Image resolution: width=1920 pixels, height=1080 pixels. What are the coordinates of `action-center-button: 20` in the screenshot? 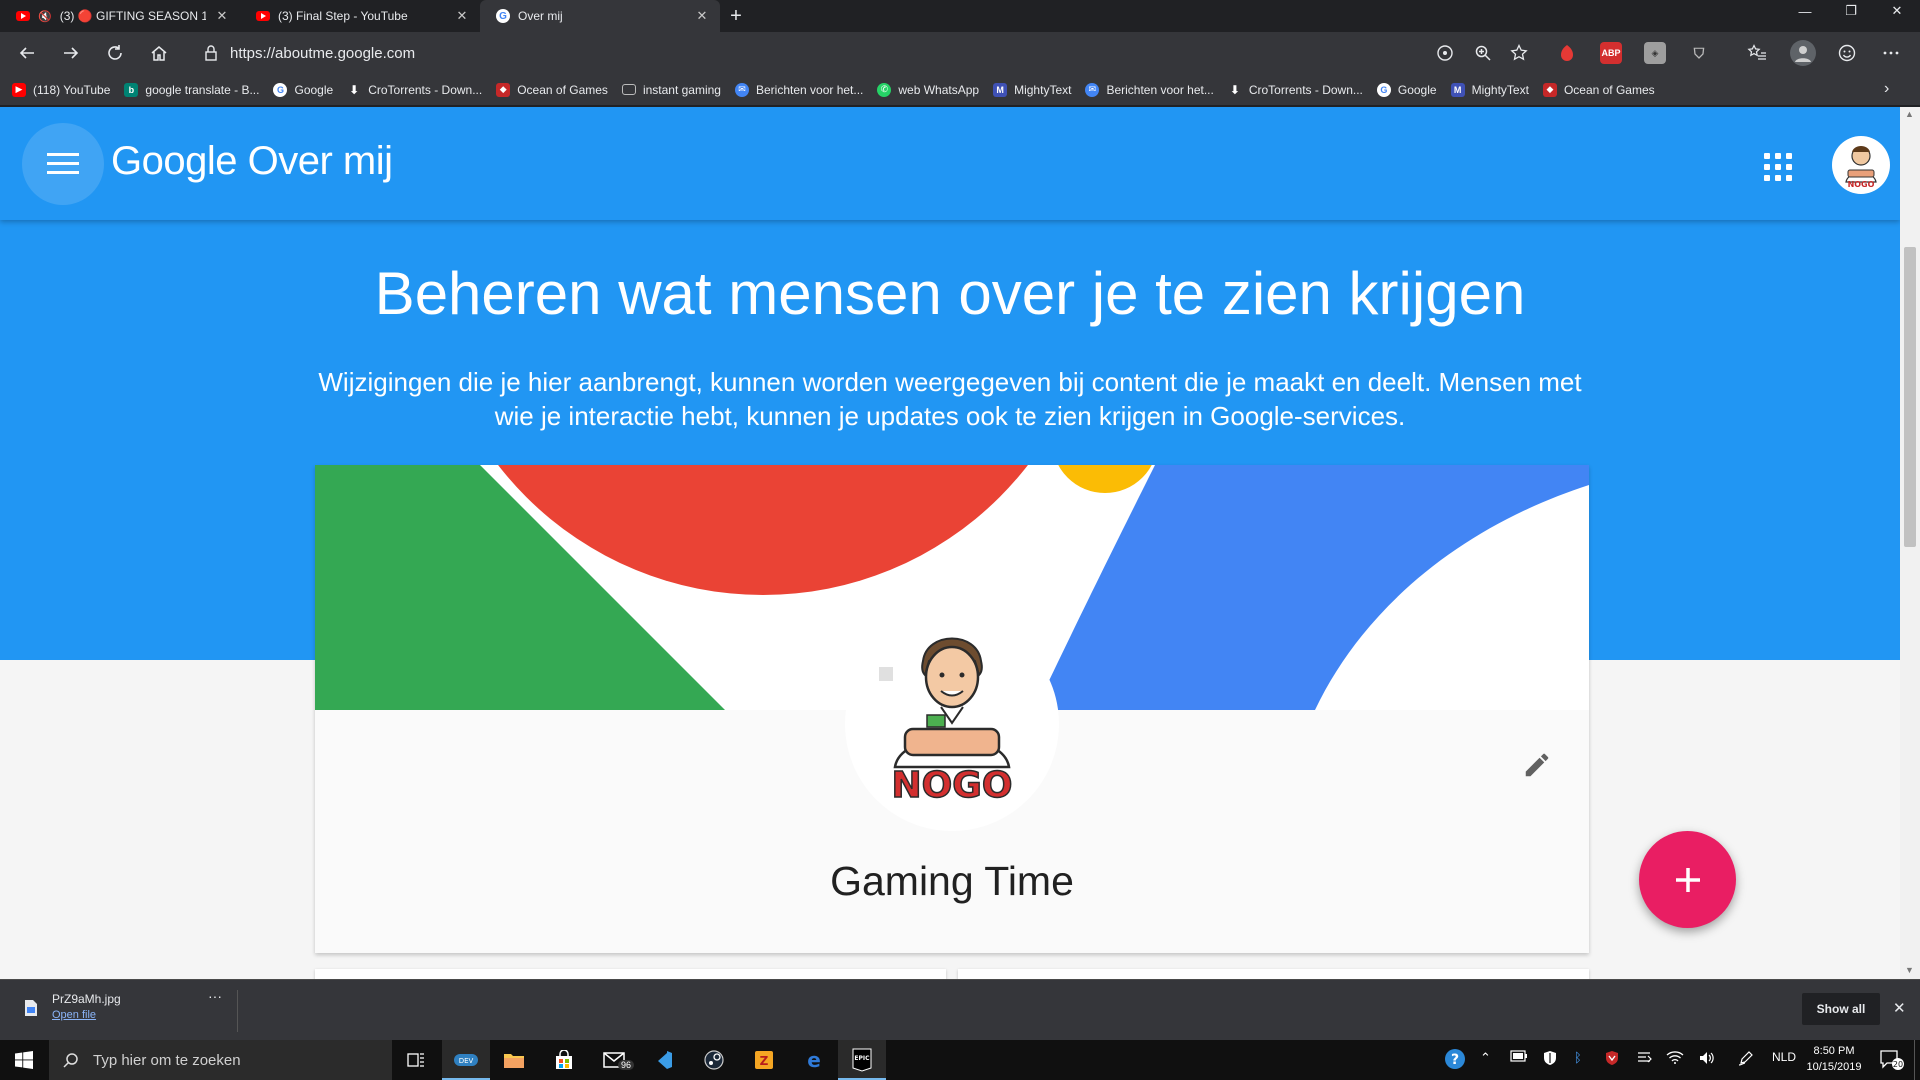 It's located at (1892, 1061).